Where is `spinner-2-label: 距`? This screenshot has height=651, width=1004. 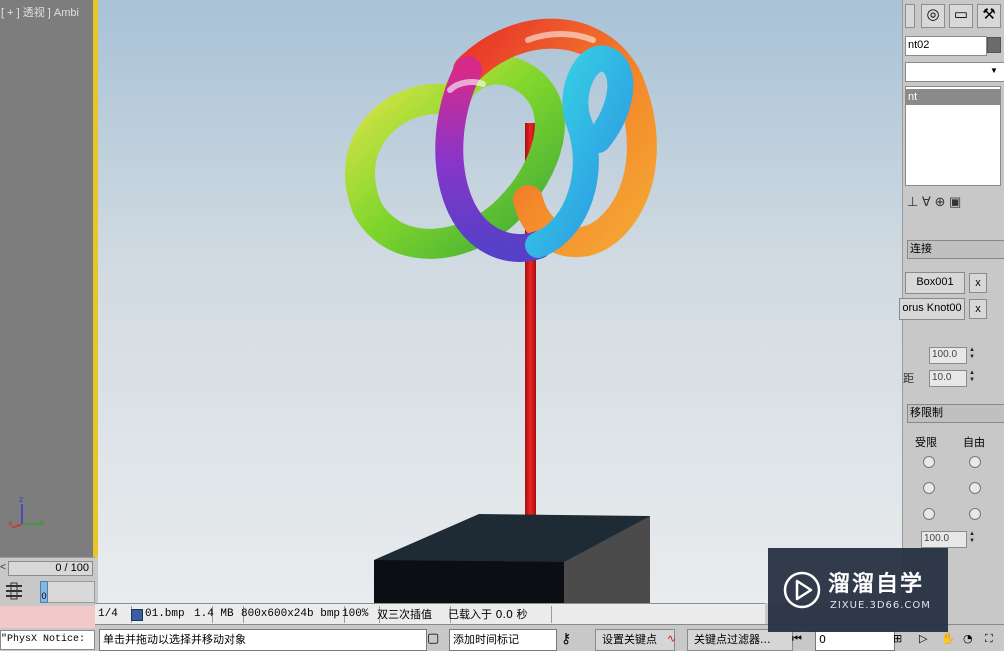
spinner-2-label: 距 is located at coordinates (908, 378).